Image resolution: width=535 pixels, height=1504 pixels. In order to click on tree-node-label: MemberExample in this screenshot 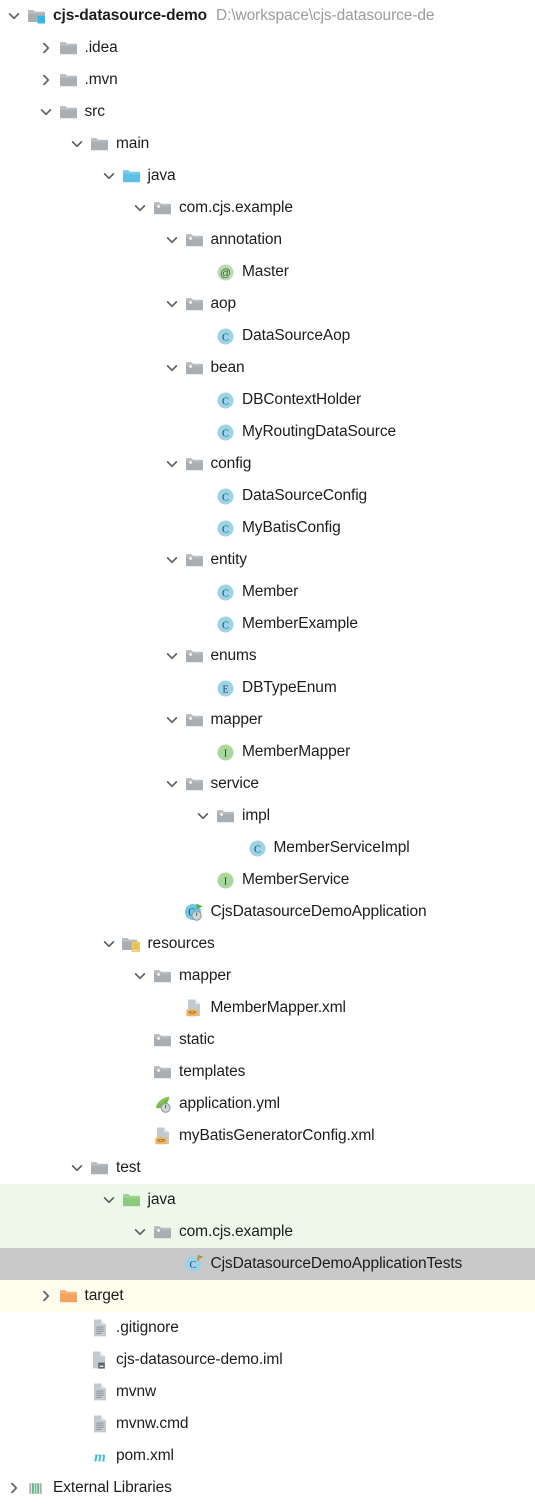, I will do `click(300, 623)`.